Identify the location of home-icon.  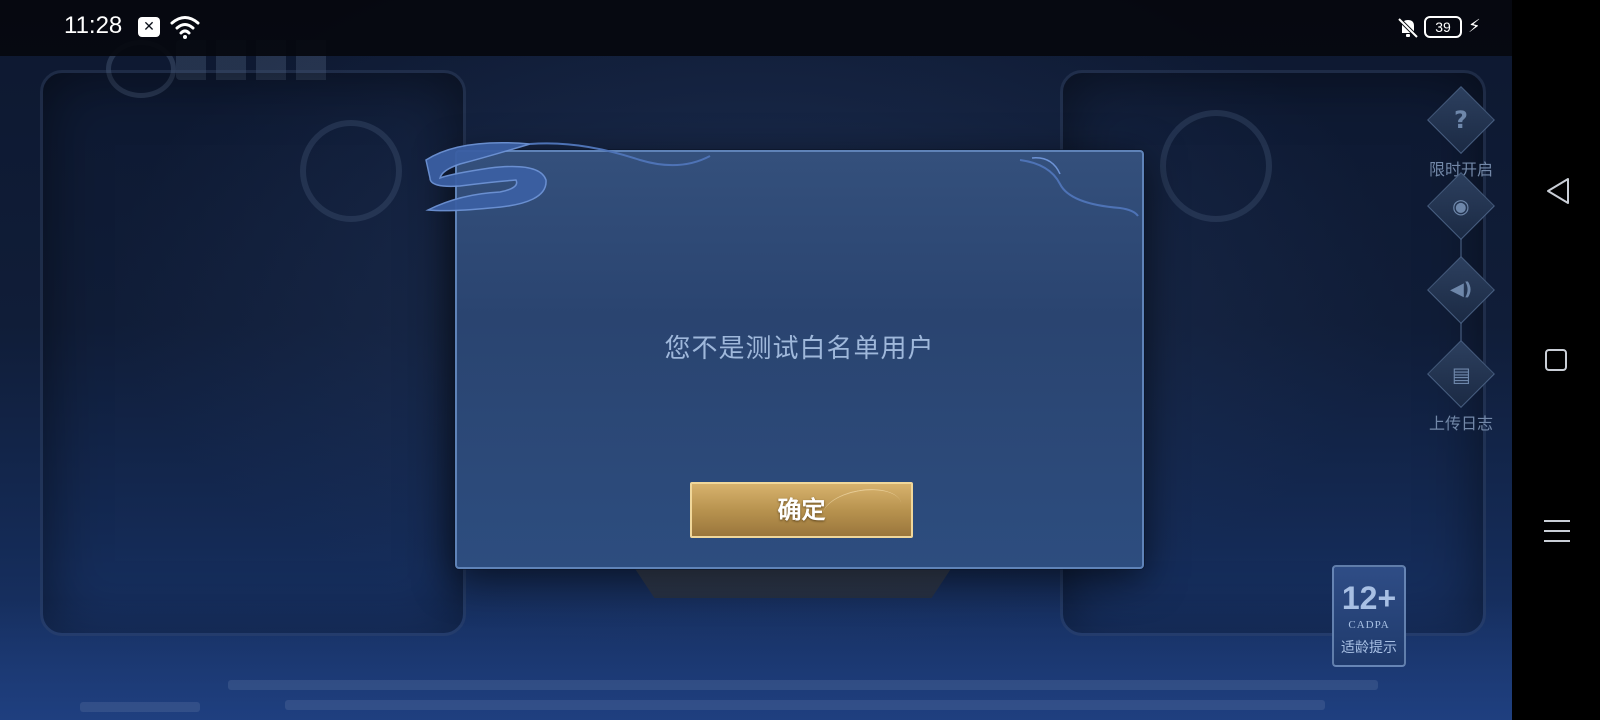
(1556, 360).